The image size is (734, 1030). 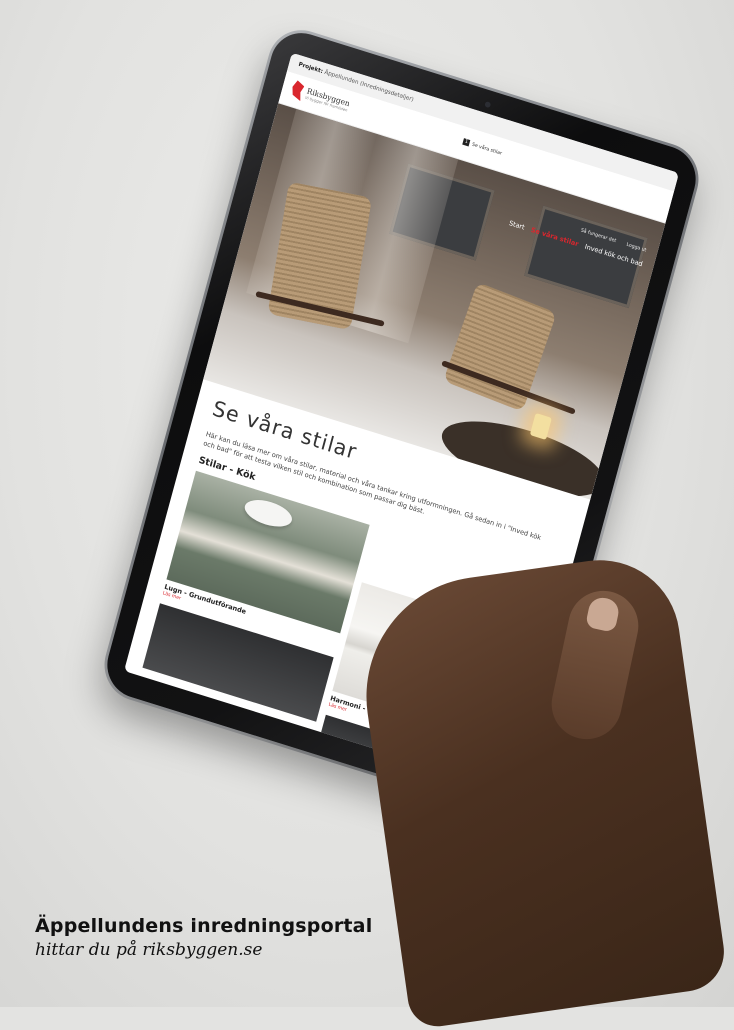 I want to click on chip-number: 1, so click(x=466, y=142).